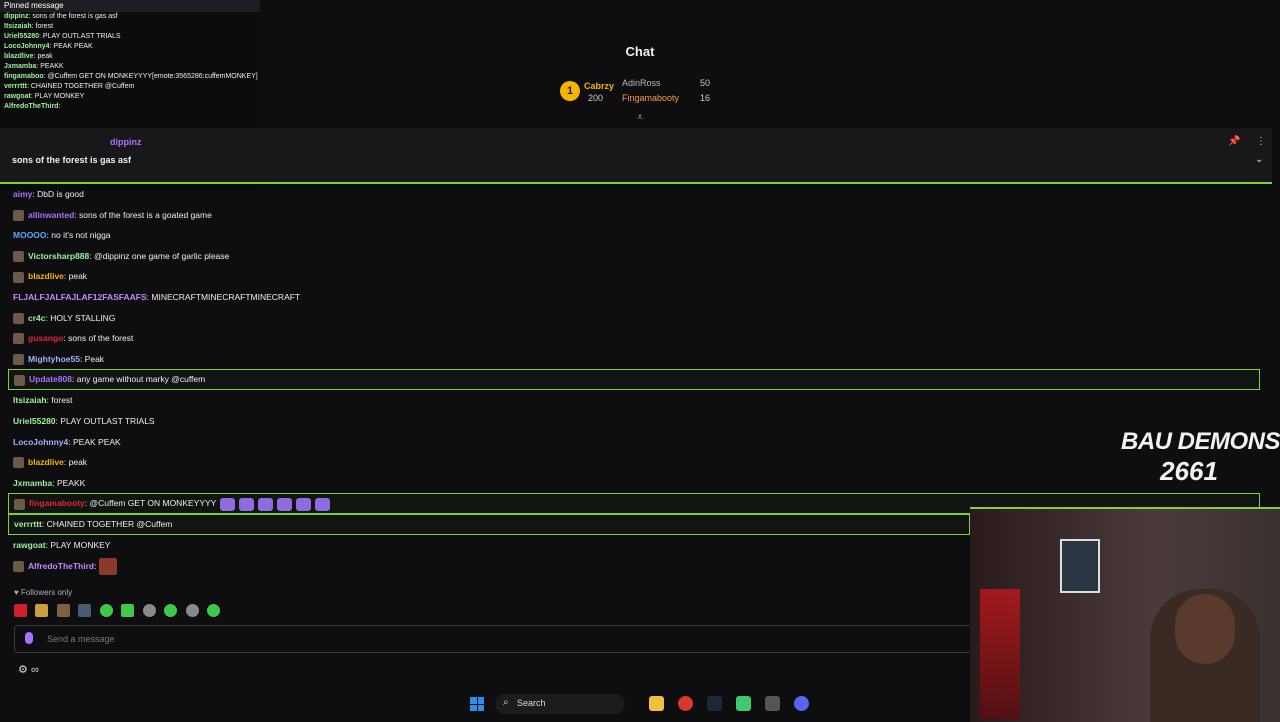 The image size is (1280, 722). What do you see at coordinates (714, 703) in the screenshot?
I see `steam-icon` at bounding box center [714, 703].